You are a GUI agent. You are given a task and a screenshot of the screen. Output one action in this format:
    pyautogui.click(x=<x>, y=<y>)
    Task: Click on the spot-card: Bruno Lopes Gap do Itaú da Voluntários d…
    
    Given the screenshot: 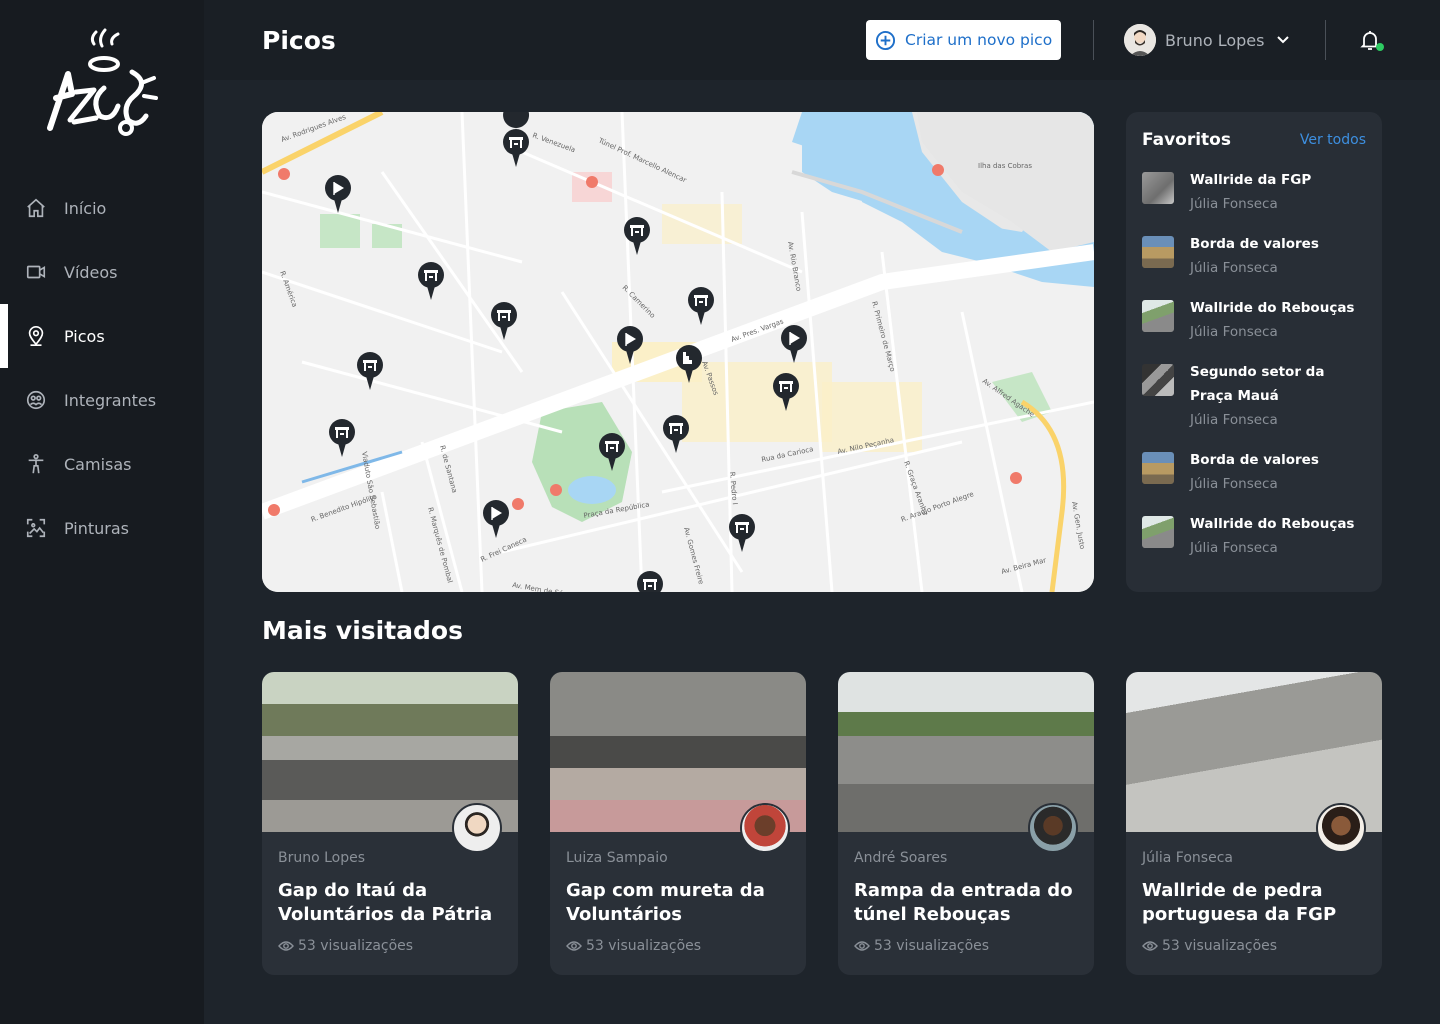 What is the action you would take?
    pyautogui.click(x=390, y=823)
    